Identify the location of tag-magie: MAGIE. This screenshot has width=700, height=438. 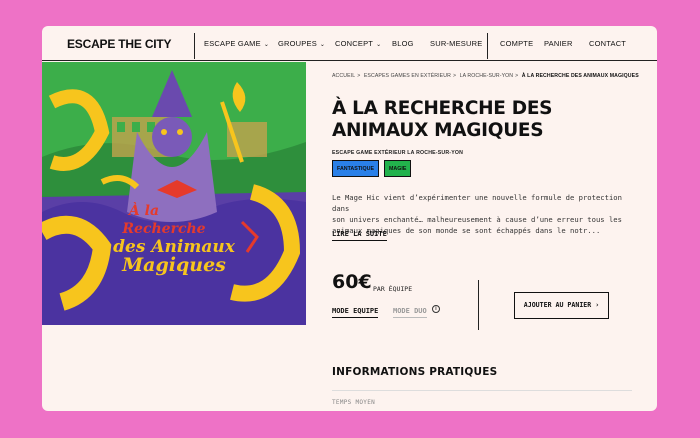
(398, 168).